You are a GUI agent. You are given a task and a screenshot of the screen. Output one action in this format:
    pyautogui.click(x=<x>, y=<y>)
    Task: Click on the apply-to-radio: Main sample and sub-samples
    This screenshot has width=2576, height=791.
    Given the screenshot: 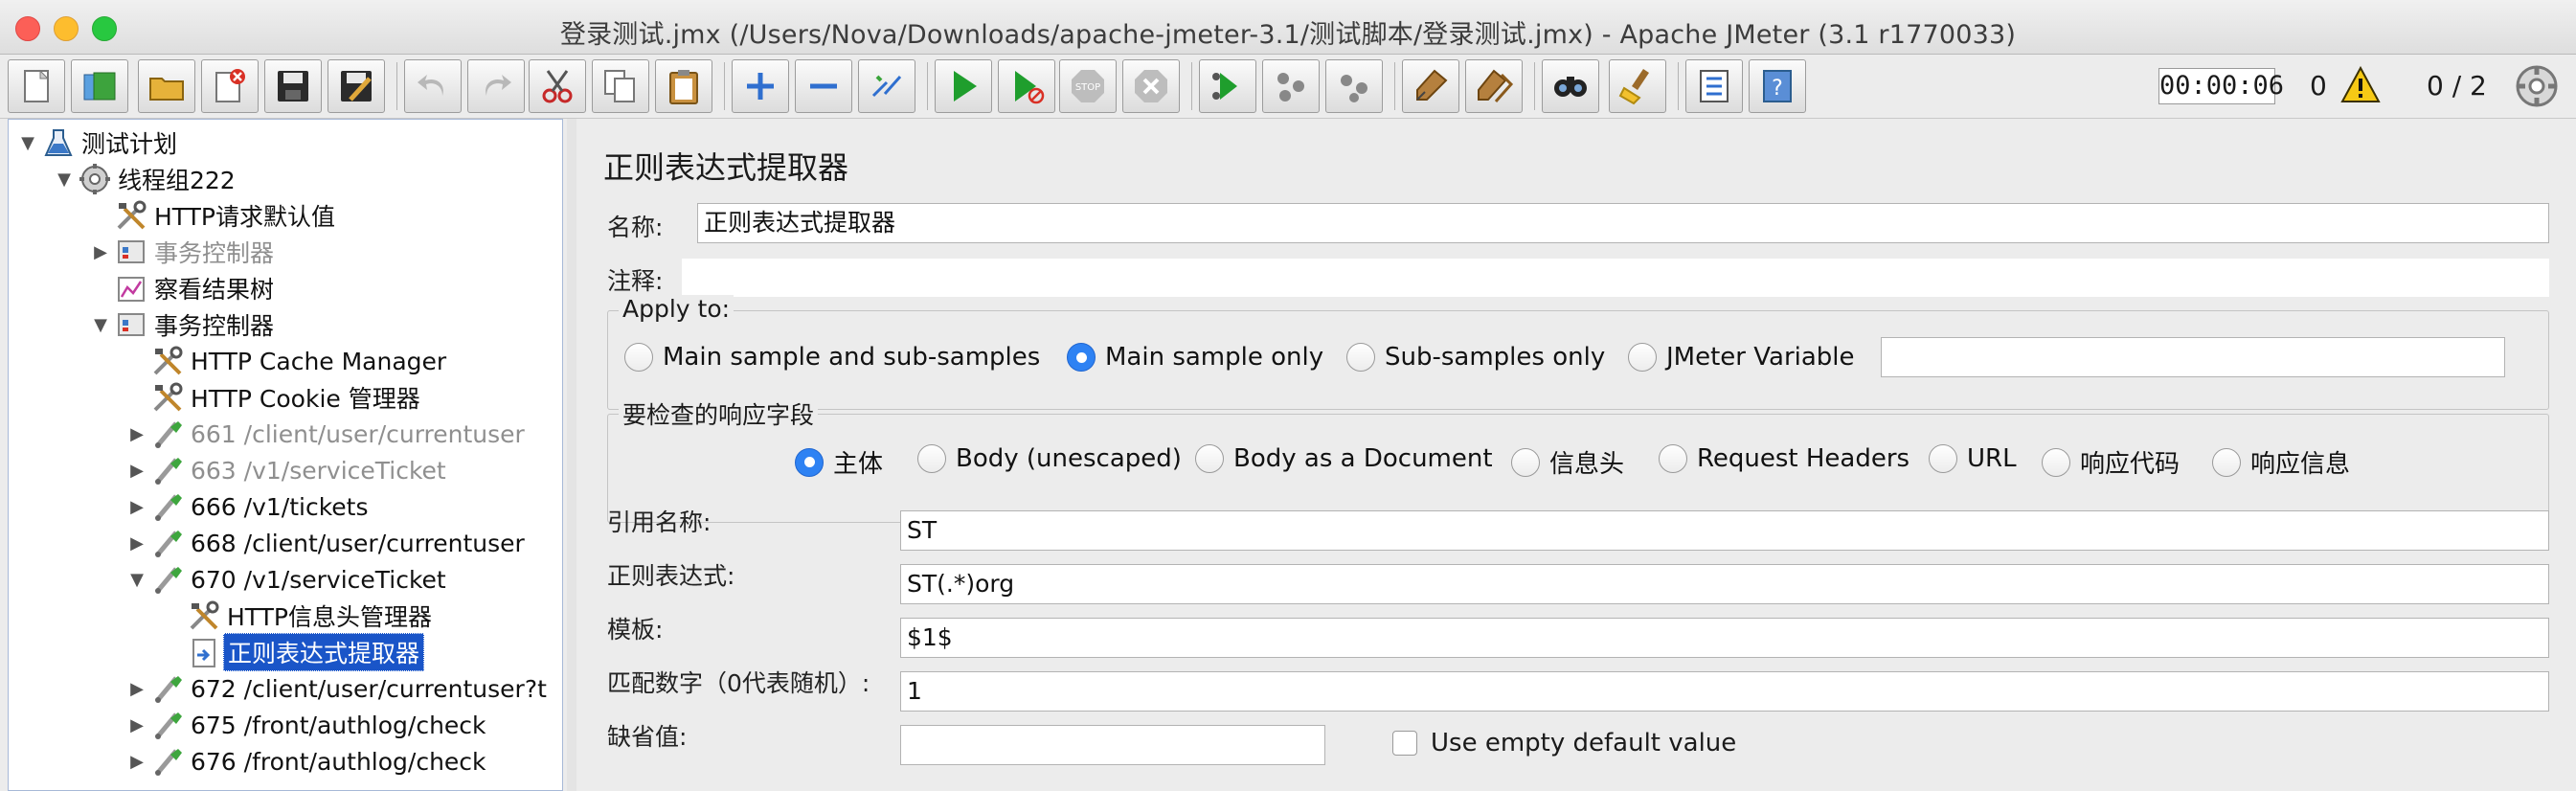 What is the action you would take?
    pyautogui.click(x=832, y=357)
    